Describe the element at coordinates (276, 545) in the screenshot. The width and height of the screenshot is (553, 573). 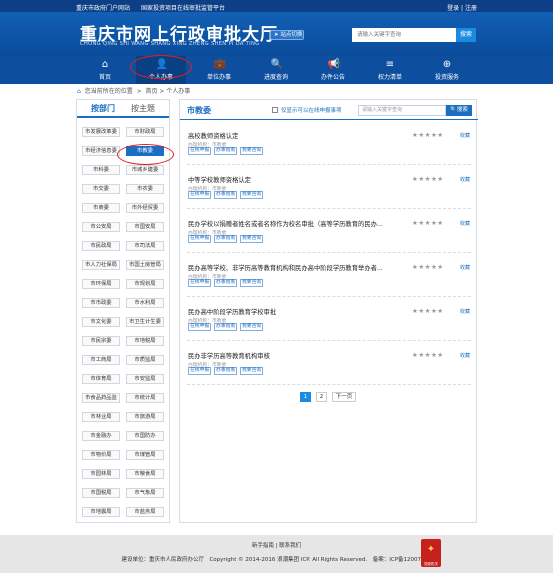
I see `footer-links: 新手指南 | 联系我们` at that location.